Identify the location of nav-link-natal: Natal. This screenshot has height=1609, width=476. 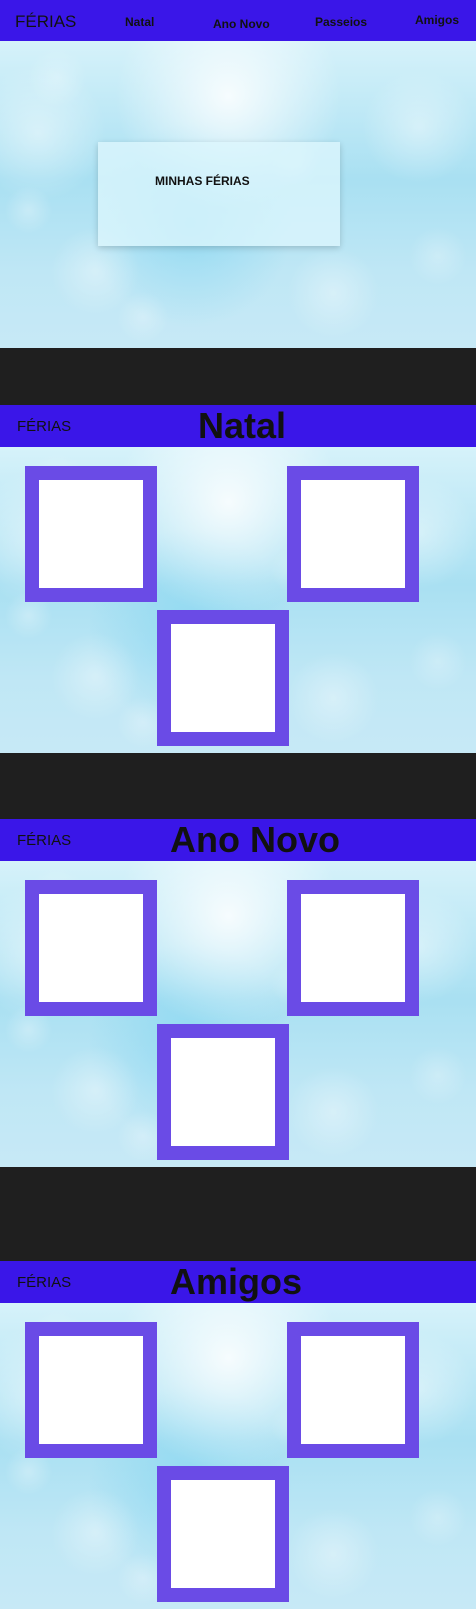
(139, 22).